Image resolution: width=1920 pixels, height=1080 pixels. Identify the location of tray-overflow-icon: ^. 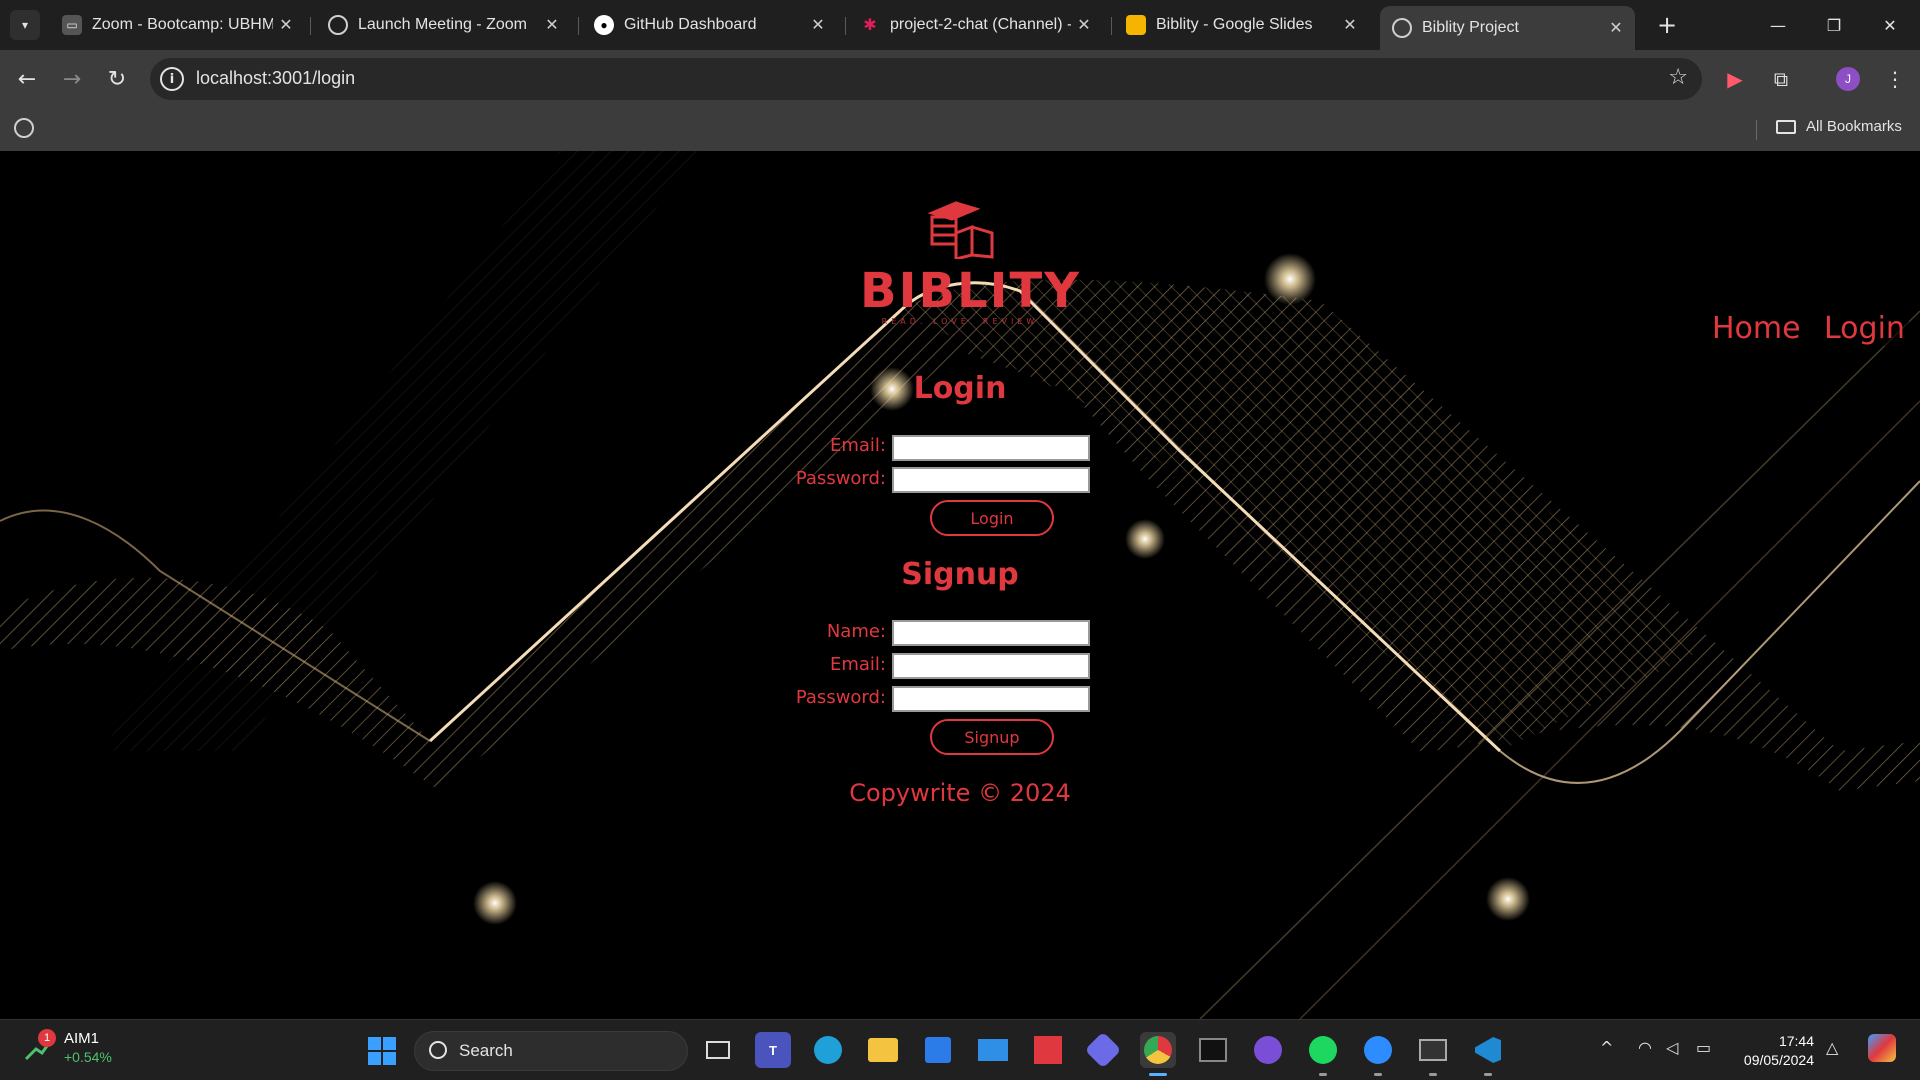
(1606, 1047).